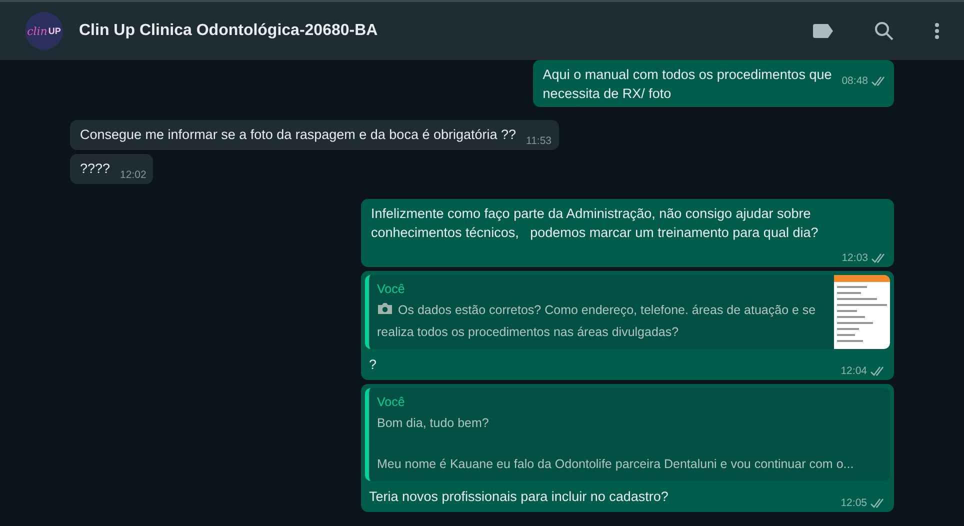 The height and width of the screenshot is (526, 964). What do you see at coordinates (518, 497) in the screenshot?
I see `message-text: Teria novos profissionais para incluir no cadastro?` at bounding box center [518, 497].